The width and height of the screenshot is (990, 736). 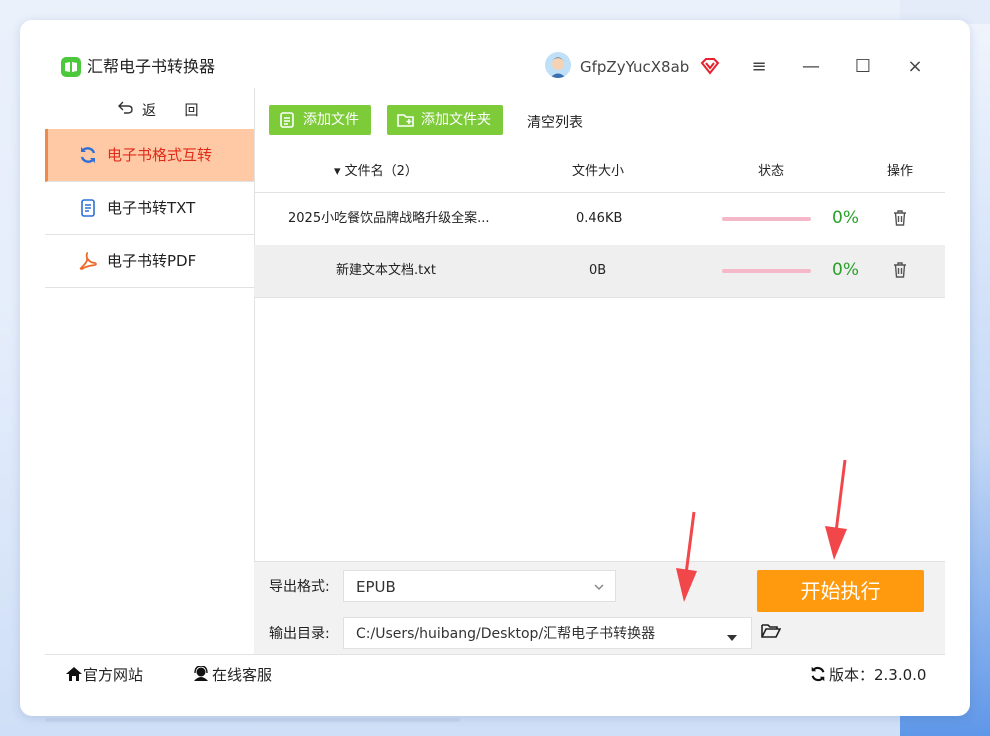 What do you see at coordinates (915, 67) in the screenshot?
I see `close-button: ×` at bounding box center [915, 67].